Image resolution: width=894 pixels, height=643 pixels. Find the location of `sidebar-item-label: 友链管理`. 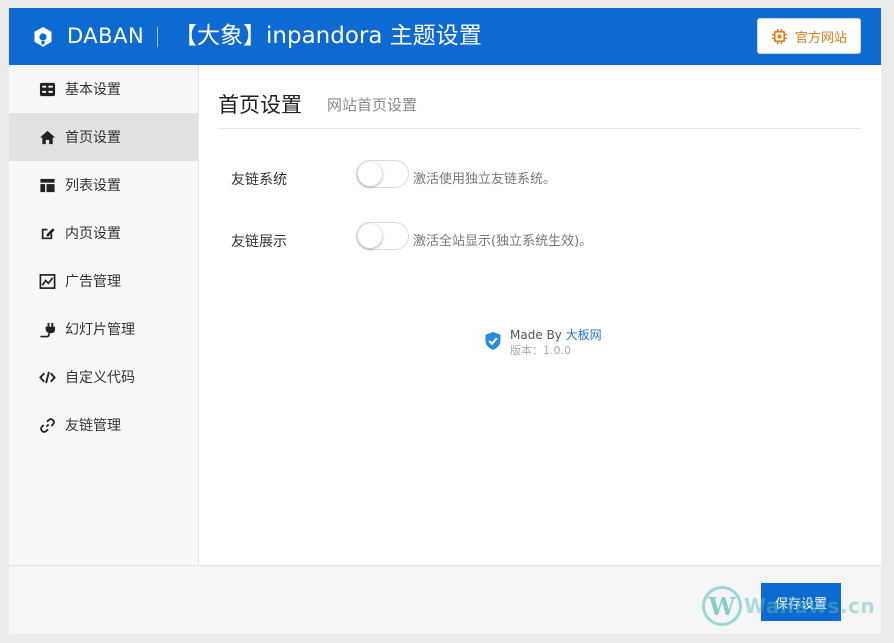

sidebar-item-label: 友链管理 is located at coordinates (93, 426).